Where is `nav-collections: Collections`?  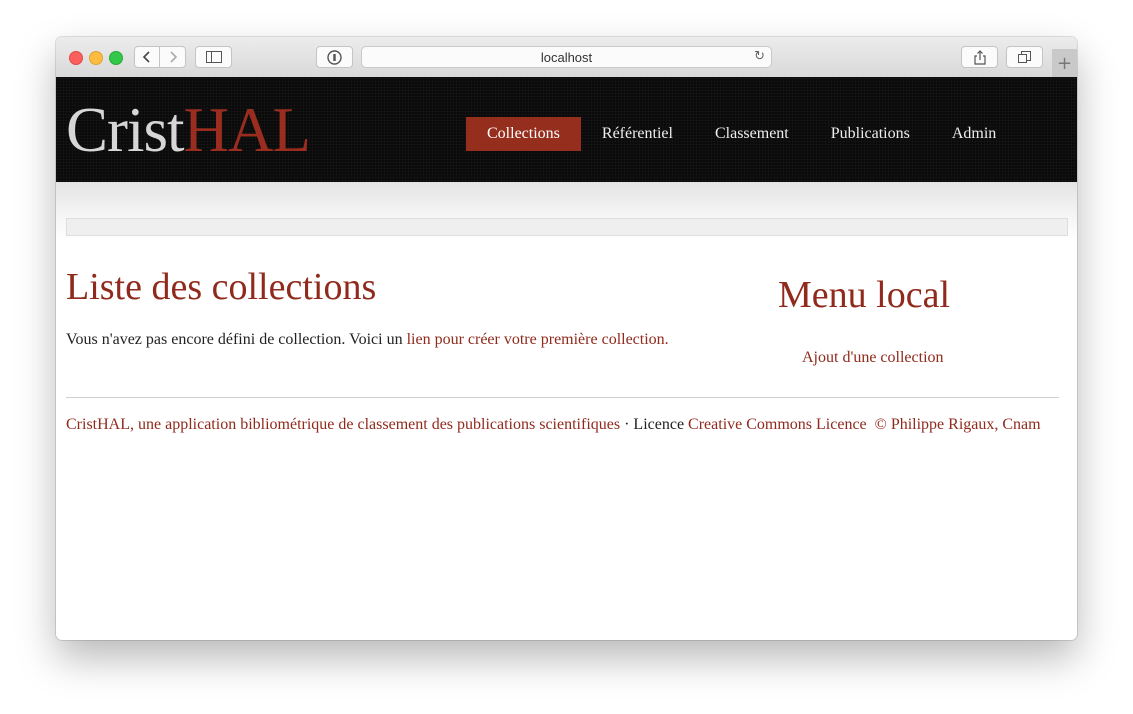 nav-collections: Collections is located at coordinates (523, 134).